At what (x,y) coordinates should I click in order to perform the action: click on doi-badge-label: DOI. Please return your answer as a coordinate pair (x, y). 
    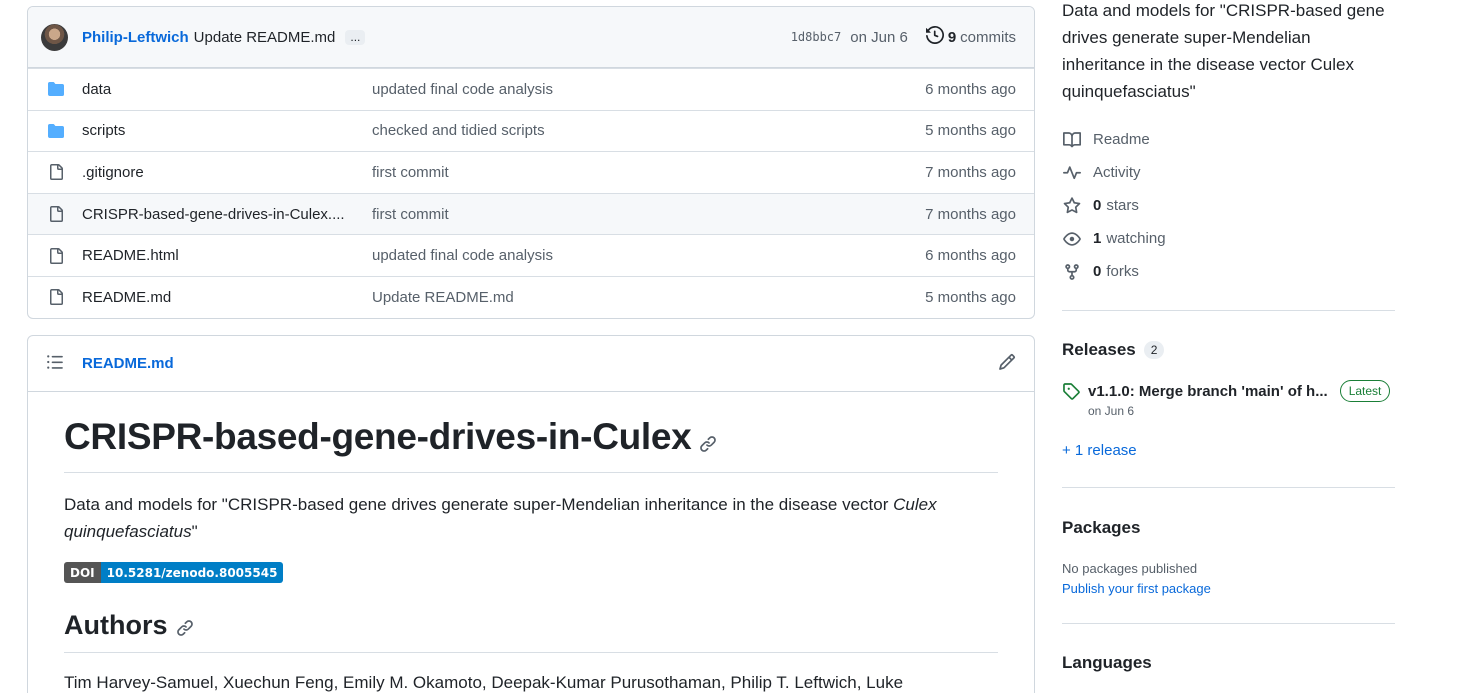
    Looking at the image, I should click on (82, 572).